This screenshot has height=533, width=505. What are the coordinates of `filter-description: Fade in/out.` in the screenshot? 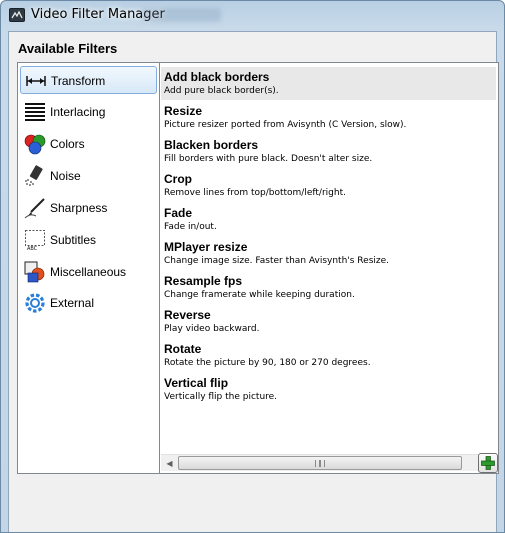 It's located at (190, 227).